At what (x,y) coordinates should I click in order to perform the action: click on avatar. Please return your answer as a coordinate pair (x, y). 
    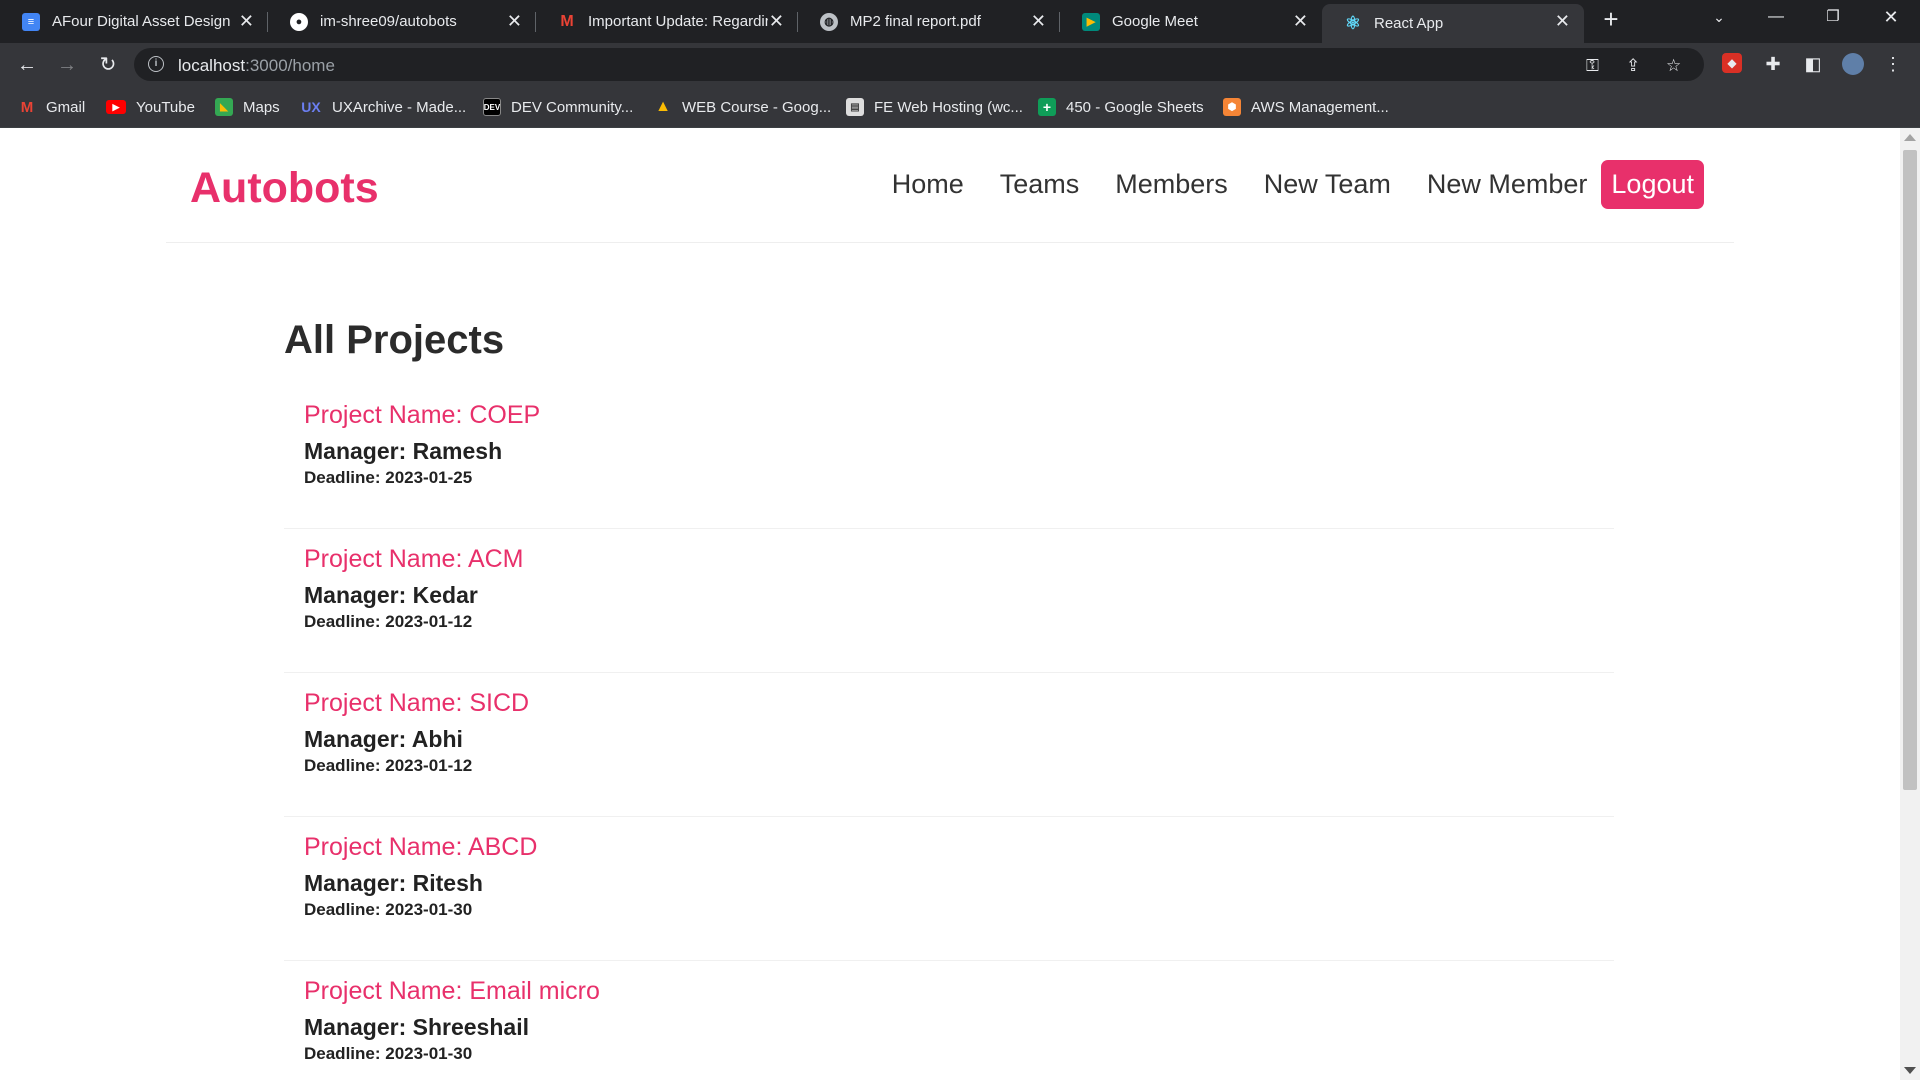
    Looking at the image, I should click on (1853, 64).